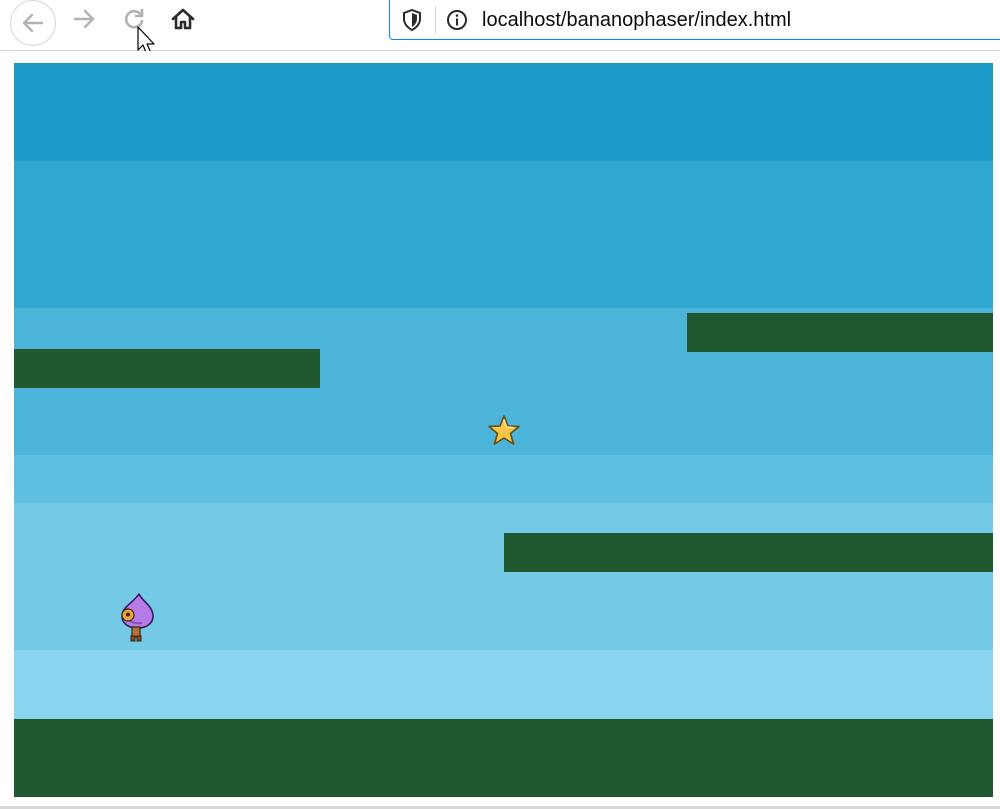  Describe the element at coordinates (137, 617) in the screenshot. I see `player-character` at that location.